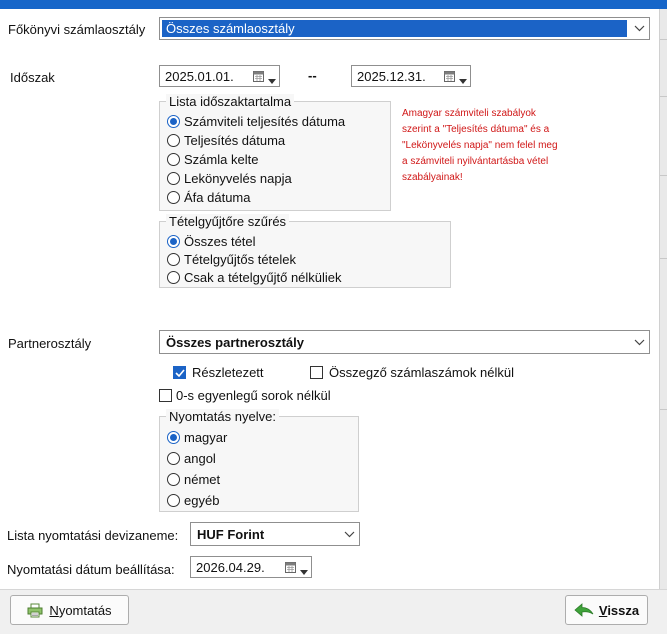 Image resolution: width=667 pixels, height=634 pixels. Describe the element at coordinates (32, 77) in the screenshot. I see `period-label: Időszak` at that location.